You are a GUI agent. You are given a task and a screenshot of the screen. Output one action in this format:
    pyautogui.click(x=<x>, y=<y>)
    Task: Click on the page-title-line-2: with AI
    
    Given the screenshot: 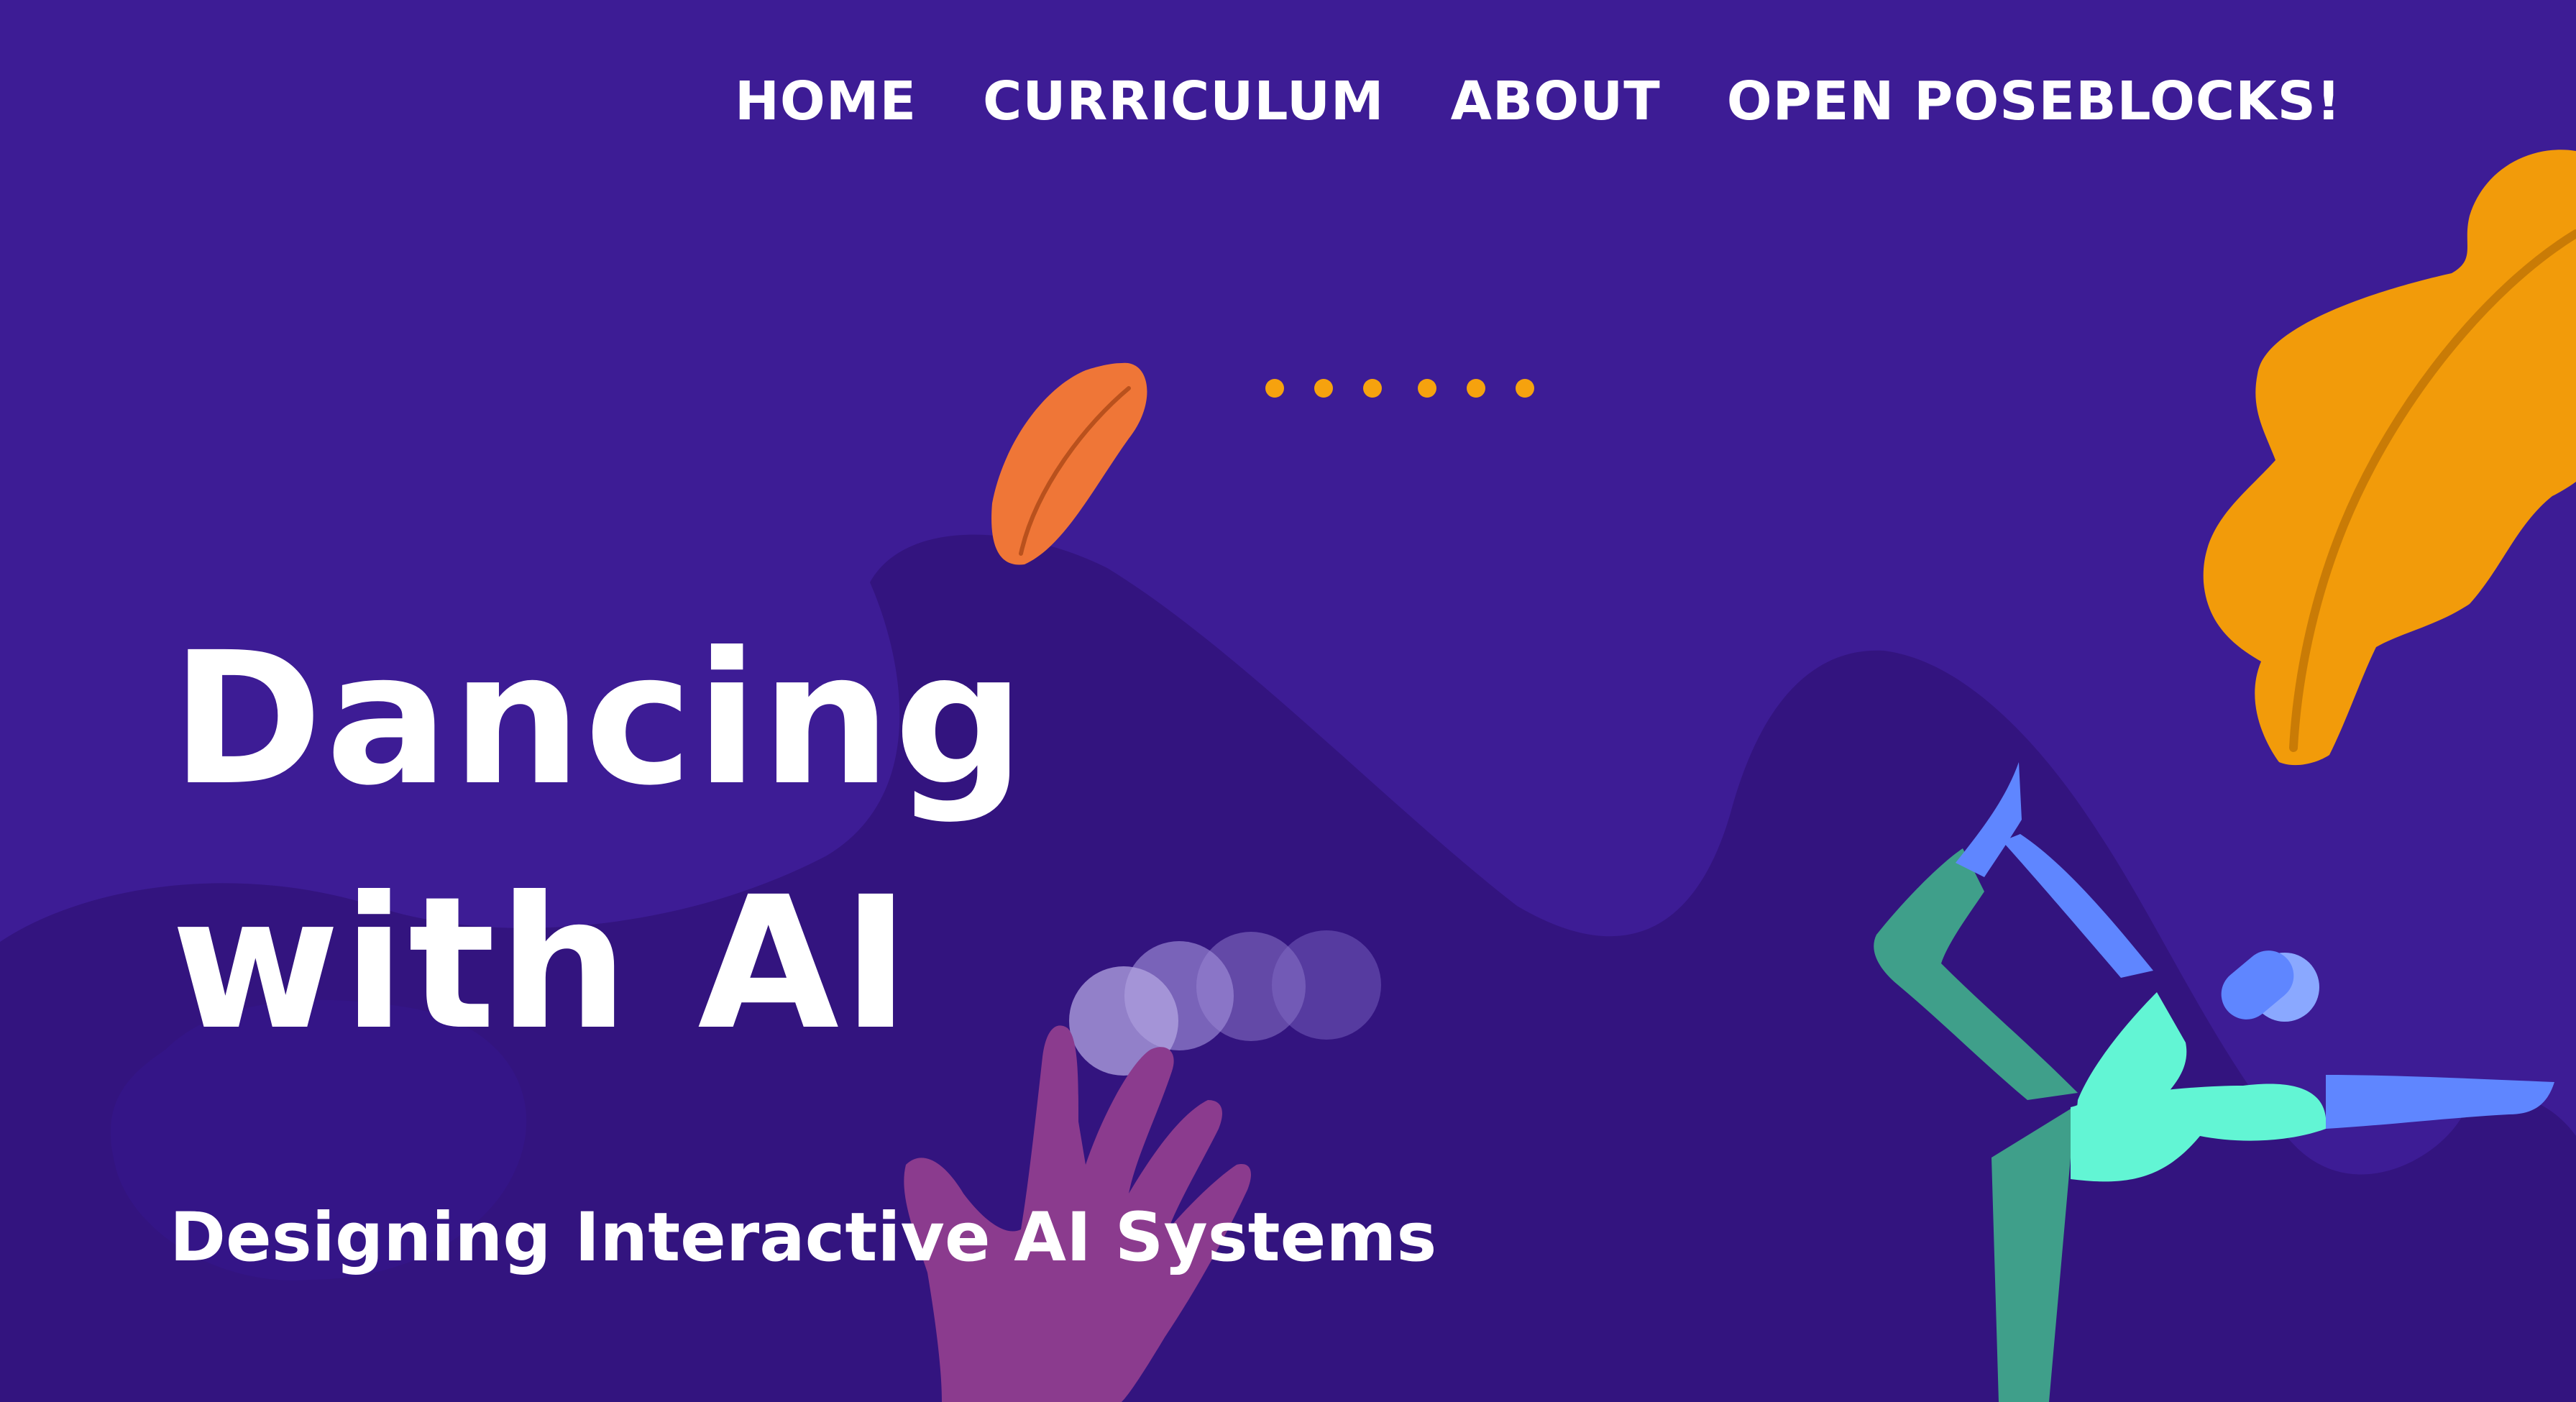 What is the action you would take?
    pyautogui.click(x=542, y=964)
    